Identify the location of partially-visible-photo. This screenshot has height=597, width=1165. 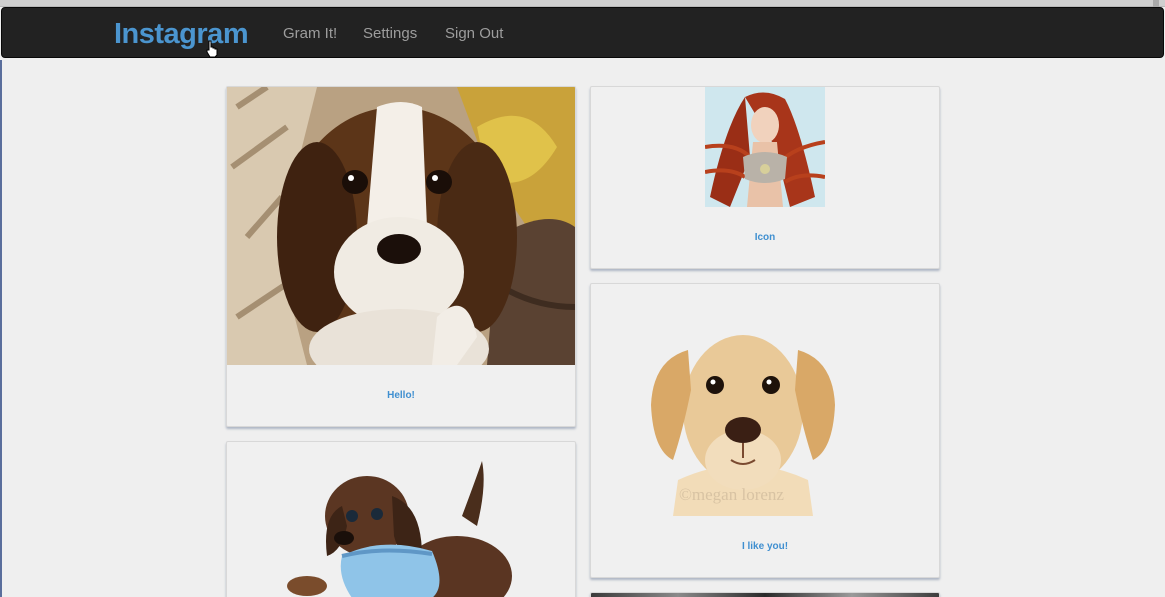
(765, 595).